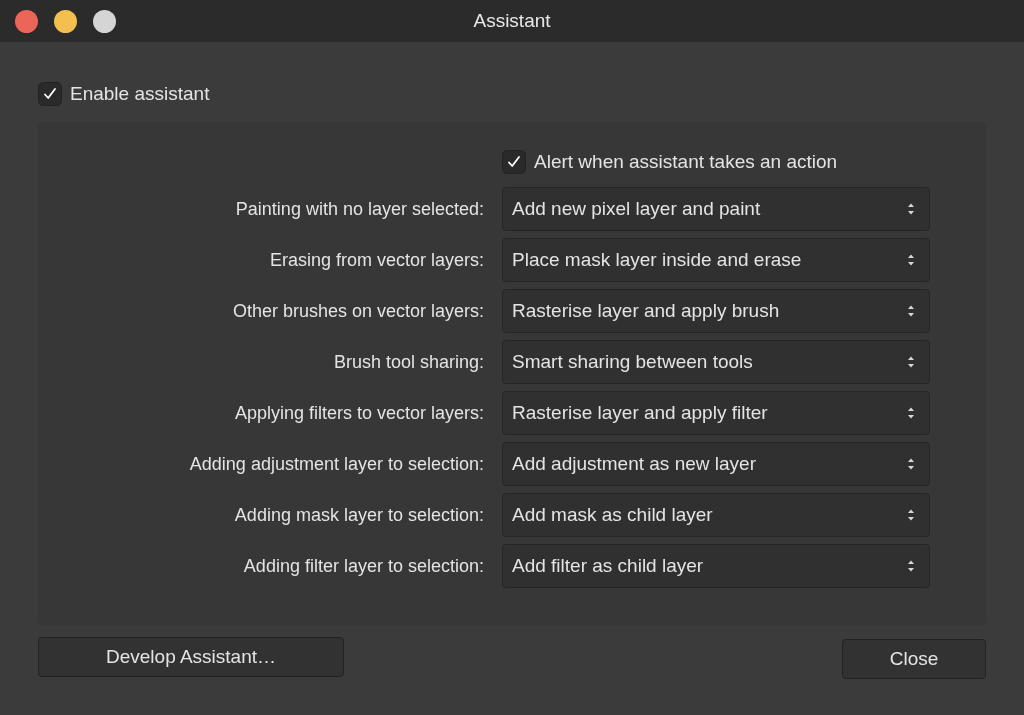  What do you see at coordinates (716, 209) in the screenshot?
I see `dropdown: Add new pixel layer and paint` at bounding box center [716, 209].